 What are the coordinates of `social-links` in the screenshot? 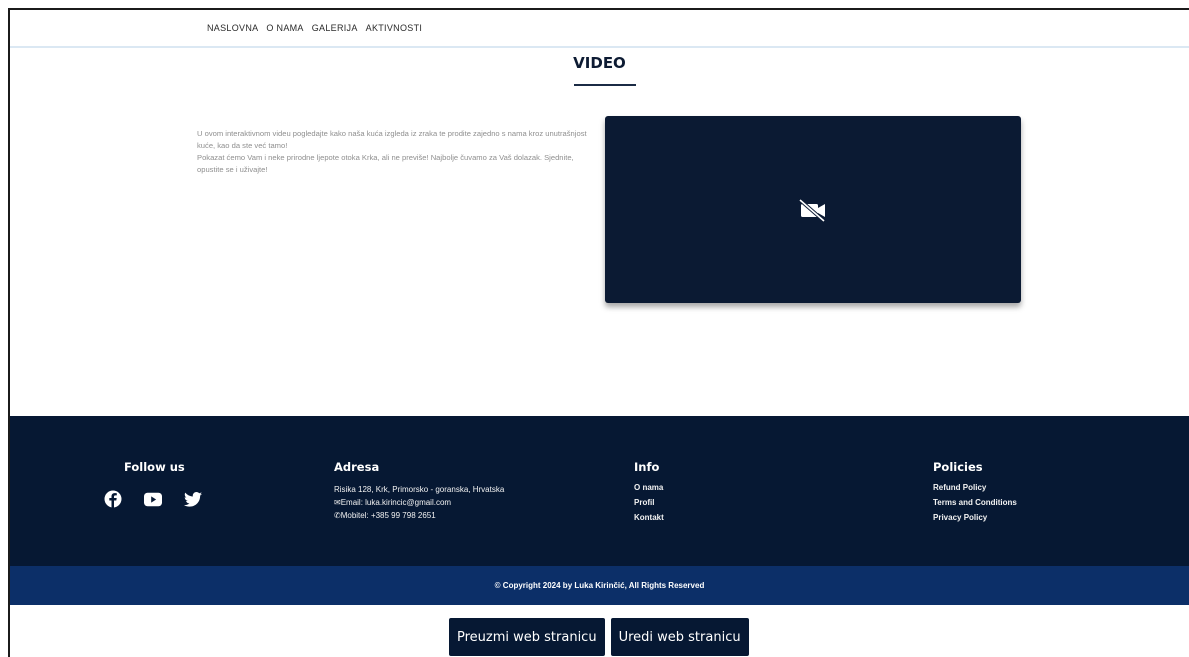 It's located at (153, 499).